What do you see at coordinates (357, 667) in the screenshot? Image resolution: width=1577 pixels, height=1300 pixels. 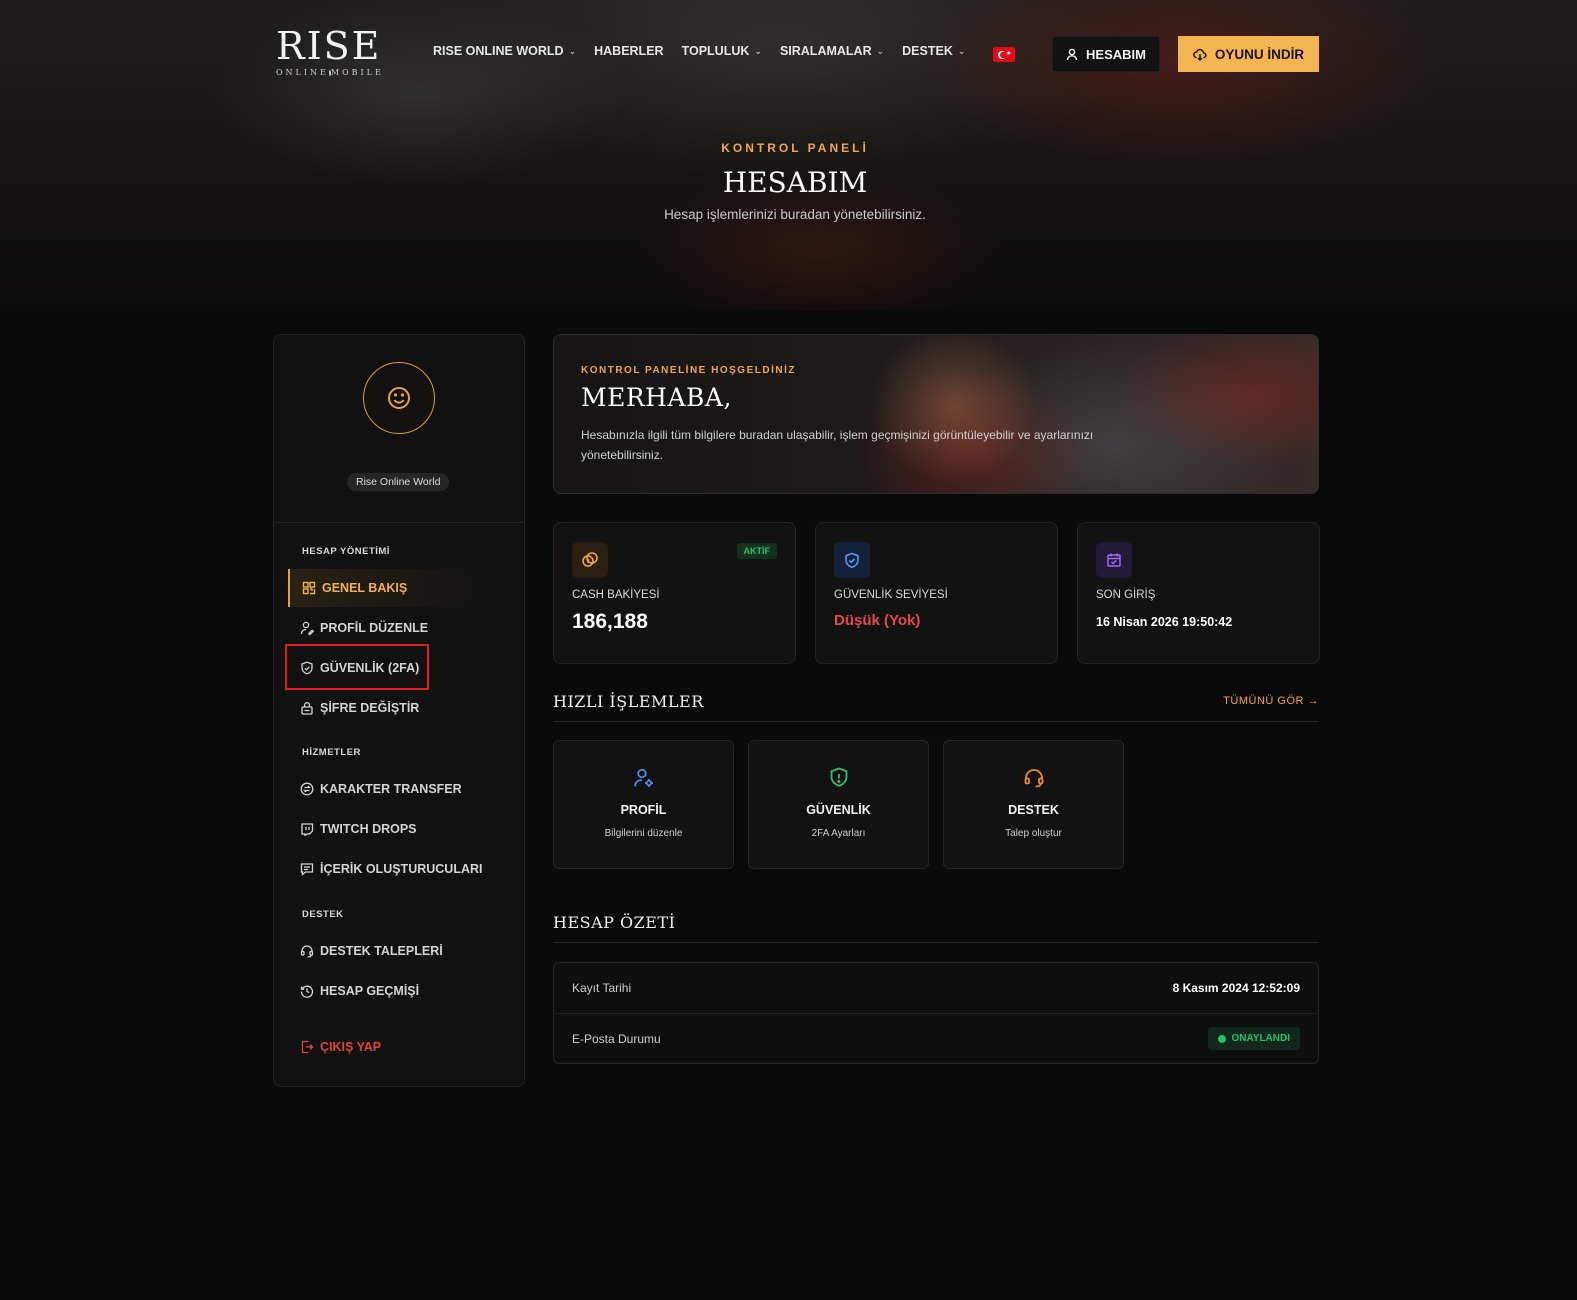 I see `highlight-box` at bounding box center [357, 667].